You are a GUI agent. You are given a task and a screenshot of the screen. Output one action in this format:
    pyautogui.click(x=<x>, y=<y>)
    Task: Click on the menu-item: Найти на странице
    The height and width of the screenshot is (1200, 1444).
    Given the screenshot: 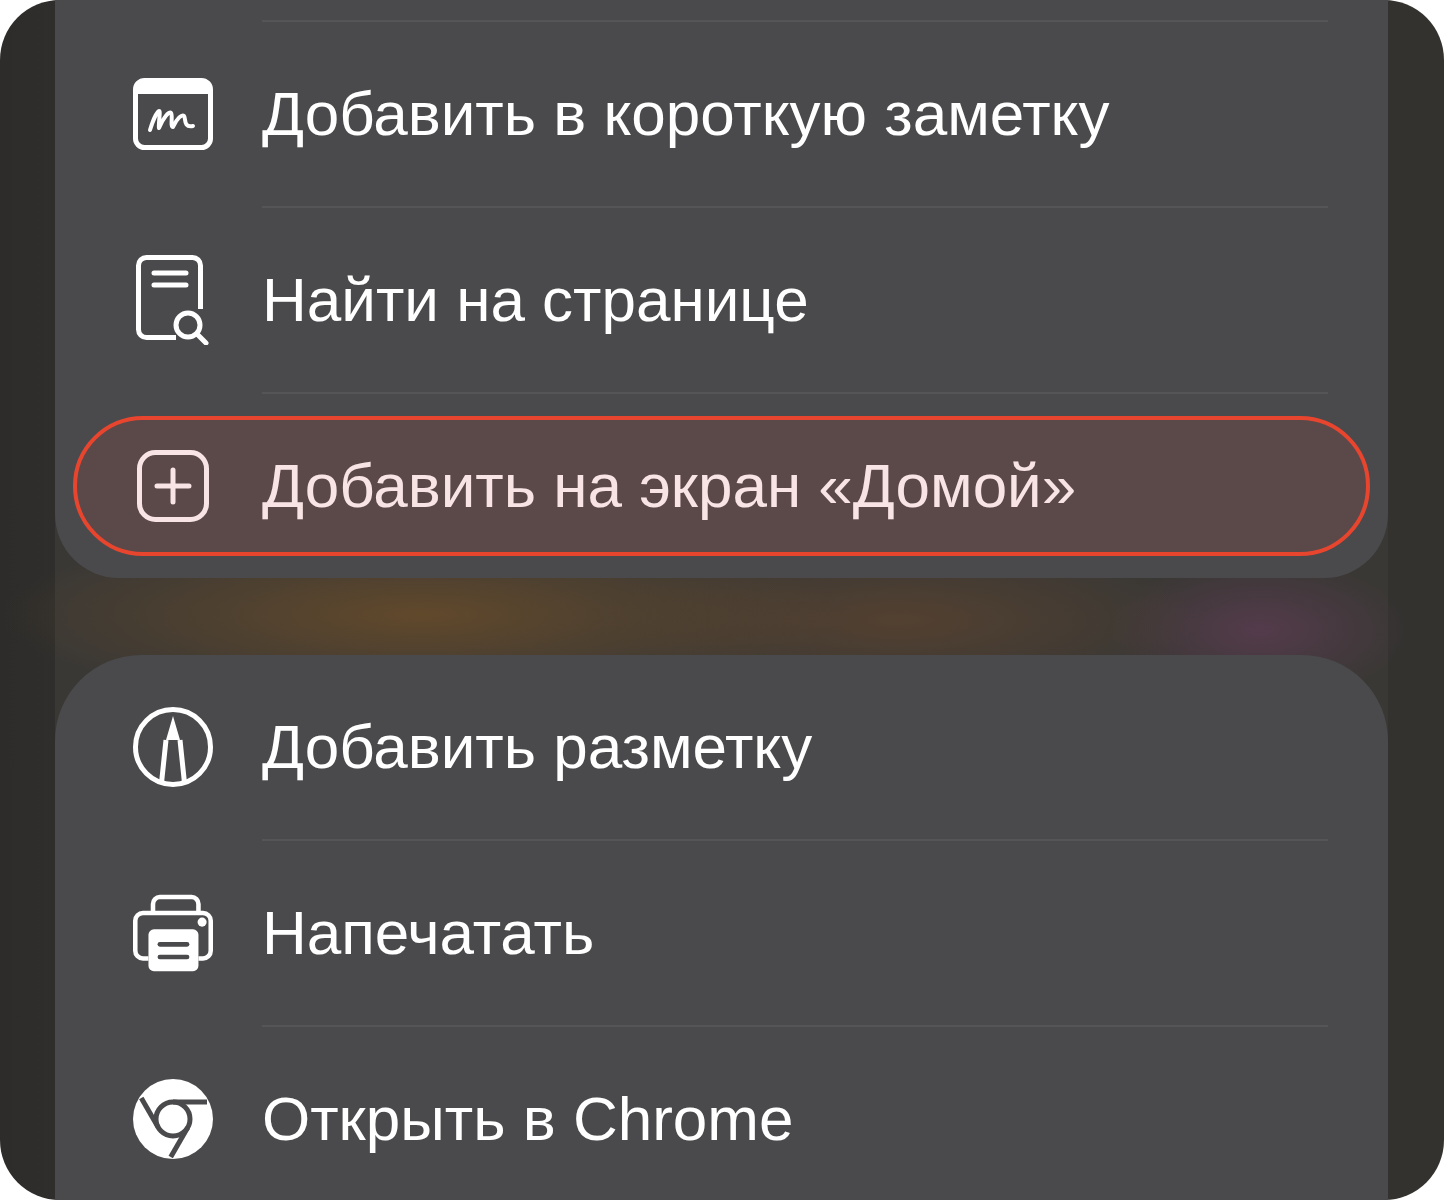 What is the action you would take?
    pyautogui.click(x=721, y=300)
    